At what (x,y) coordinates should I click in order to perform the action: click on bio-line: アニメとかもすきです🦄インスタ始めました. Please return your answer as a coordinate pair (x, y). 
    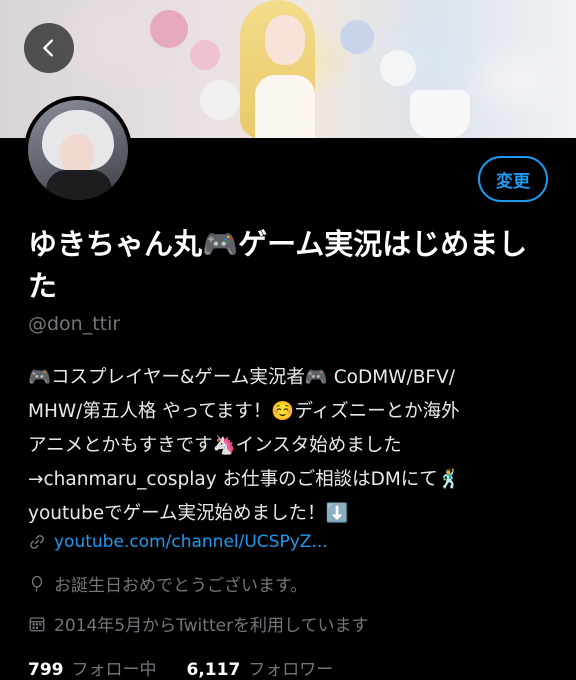
    Looking at the image, I should click on (215, 445).